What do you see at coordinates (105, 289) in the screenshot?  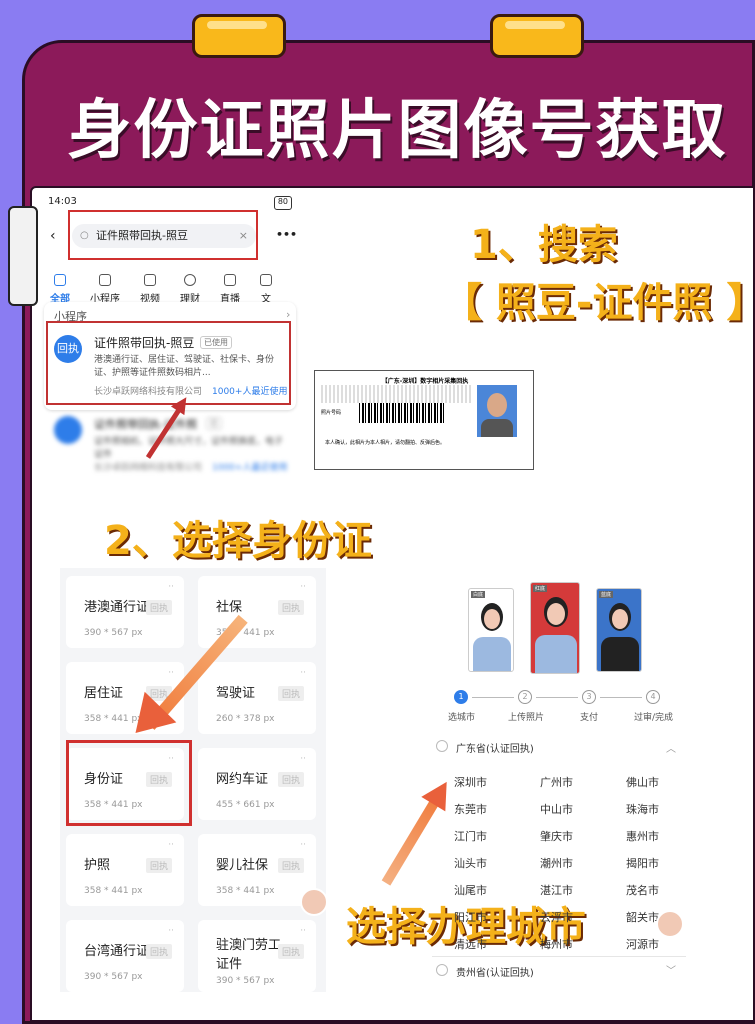 I see `tab-miniprogram: 小程序` at bounding box center [105, 289].